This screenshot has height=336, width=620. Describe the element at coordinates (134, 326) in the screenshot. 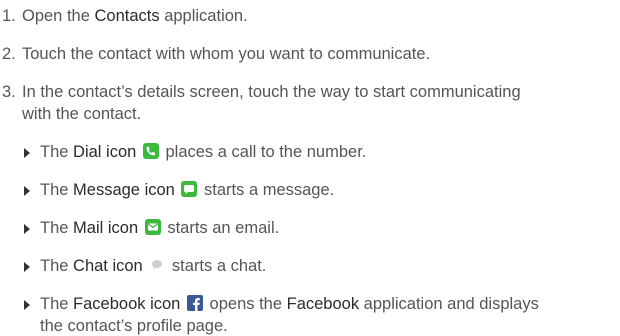

I see `bullet-text: the contact’s profile page.` at that location.